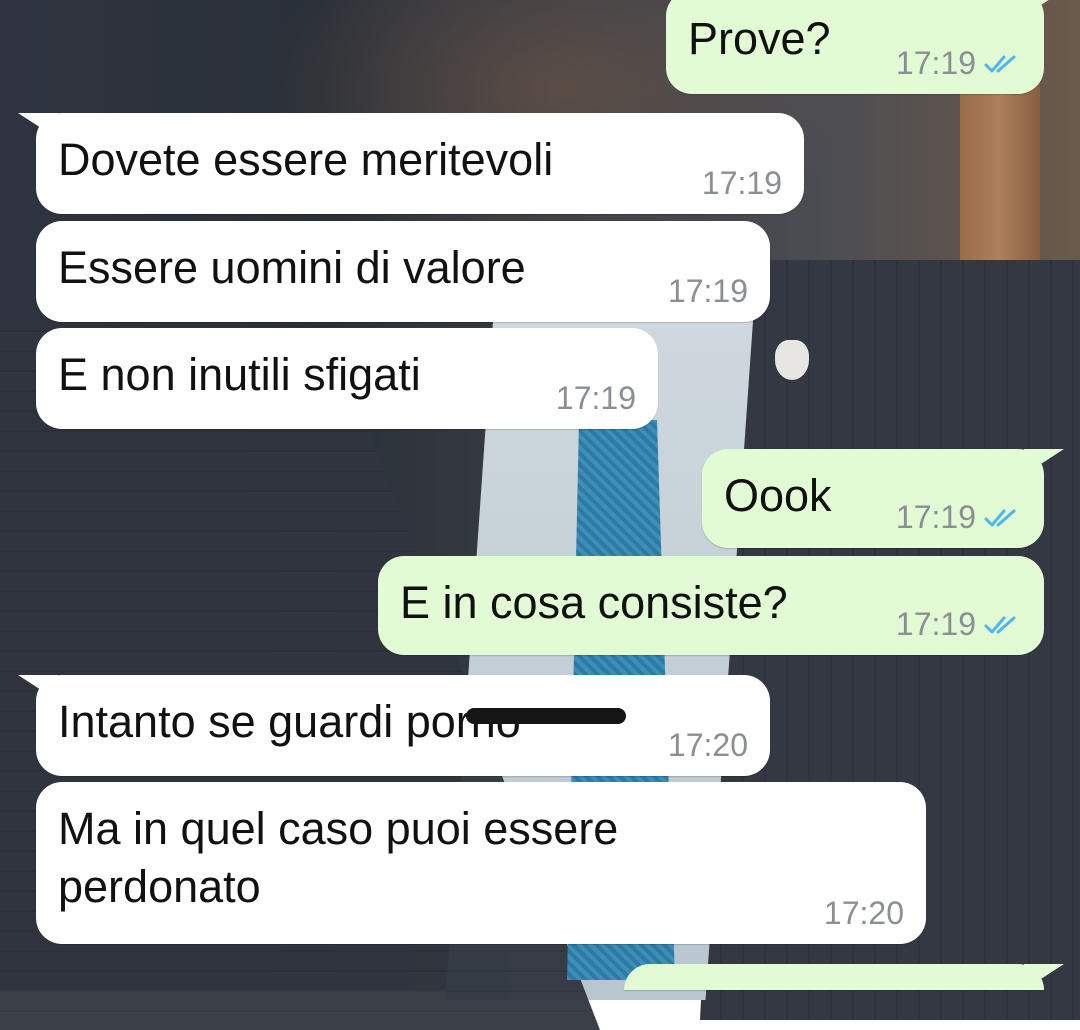 The height and width of the screenshot is (1030, 1080). Describe the element at coordinates (292, 267) in the screenshot. I see `message-text: Essere uomini di valore` at that location.